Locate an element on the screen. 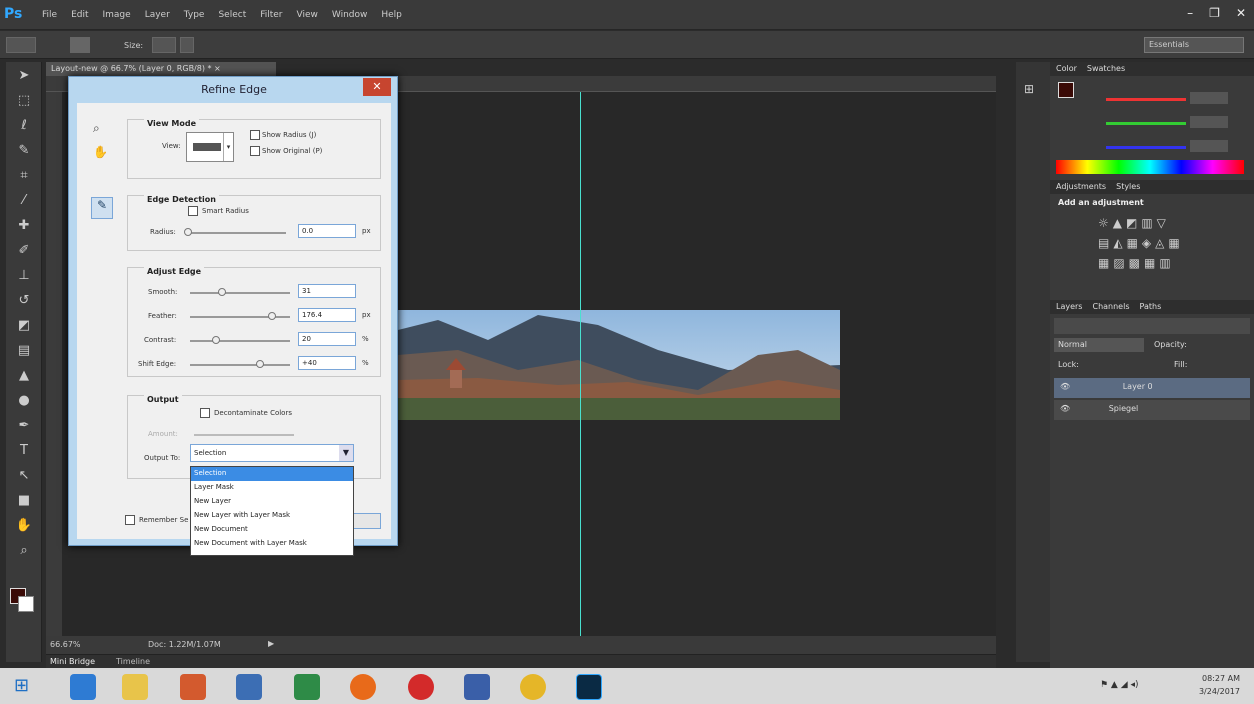  tab-color: Color is located at coordinates (1066, 69).